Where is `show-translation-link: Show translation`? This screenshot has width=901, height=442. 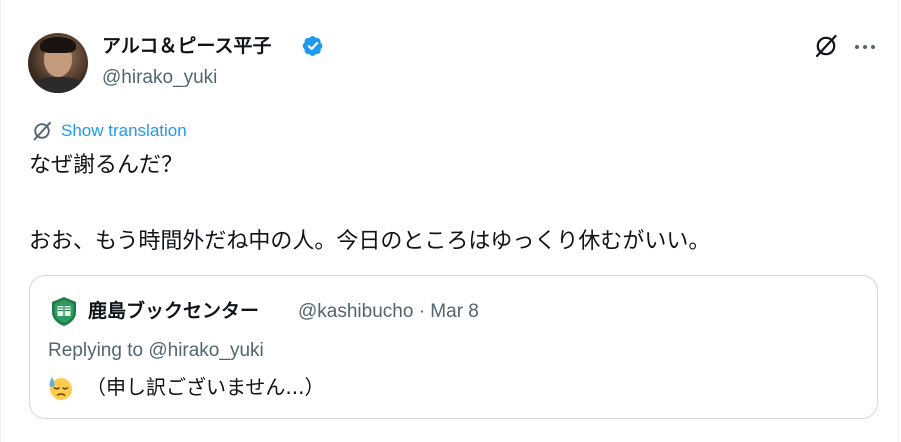 show-translation-link: Show translation is located at coordinates (109, 131).